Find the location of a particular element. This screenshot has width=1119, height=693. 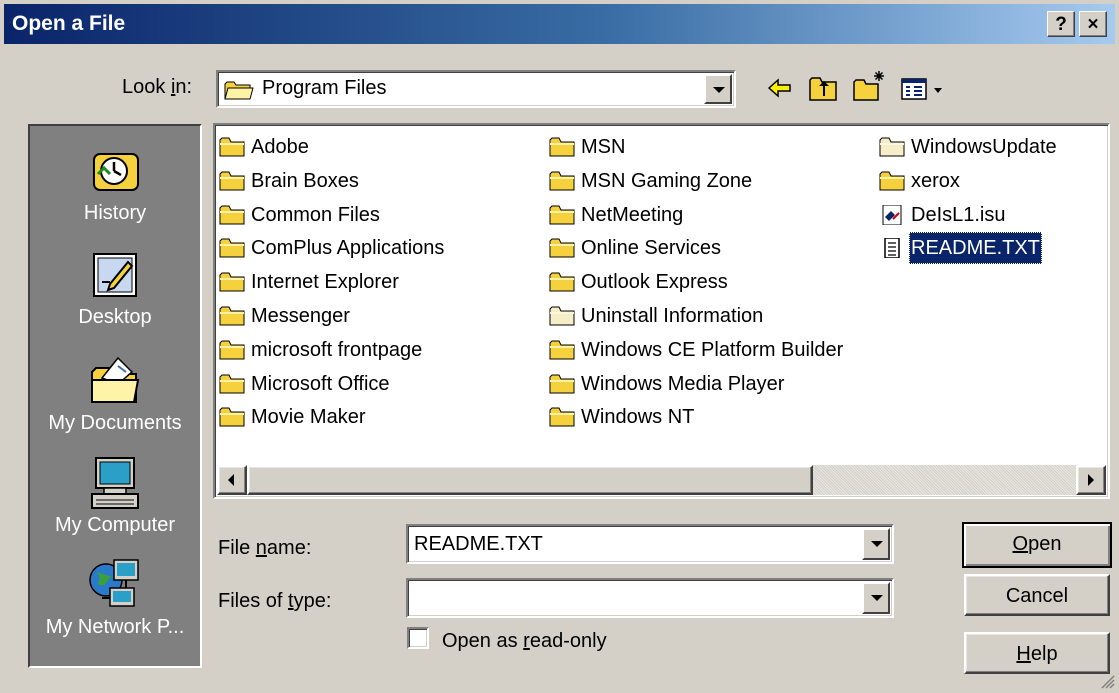

places-desktop: Desktop is located at coordinates (115, 288).